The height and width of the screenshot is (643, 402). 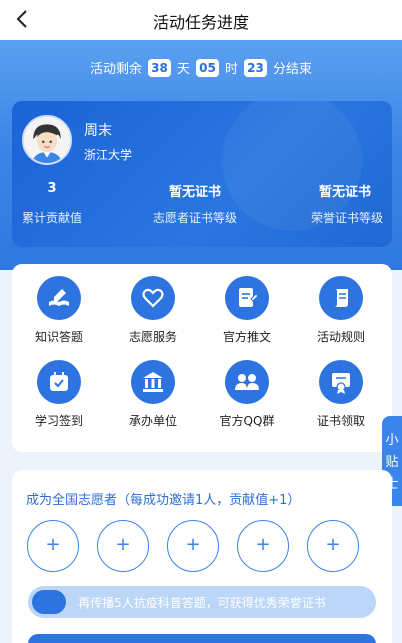 I want to click on grid-item-posts: 官方推文, so click(x=247, y=310).